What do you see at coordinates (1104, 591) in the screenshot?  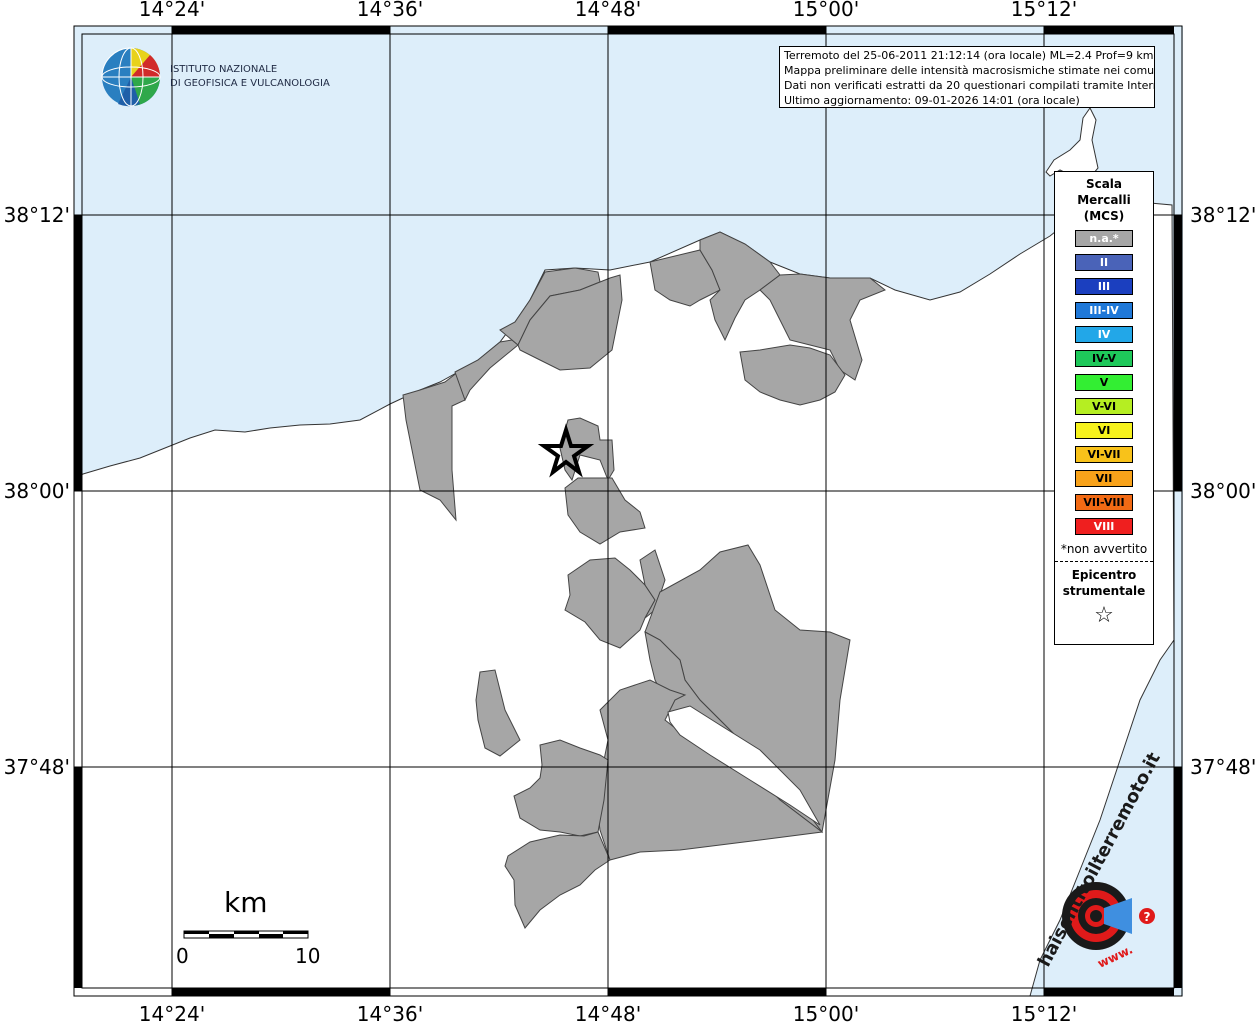 I see `legend-epicenter-line-2: strumentale` at bounding box center [1104, 591].